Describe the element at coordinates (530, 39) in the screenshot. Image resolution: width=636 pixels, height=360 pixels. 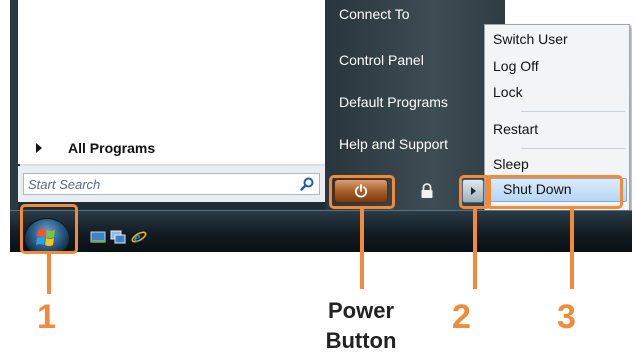
I see `switch-user-item: Switch User` at that location.